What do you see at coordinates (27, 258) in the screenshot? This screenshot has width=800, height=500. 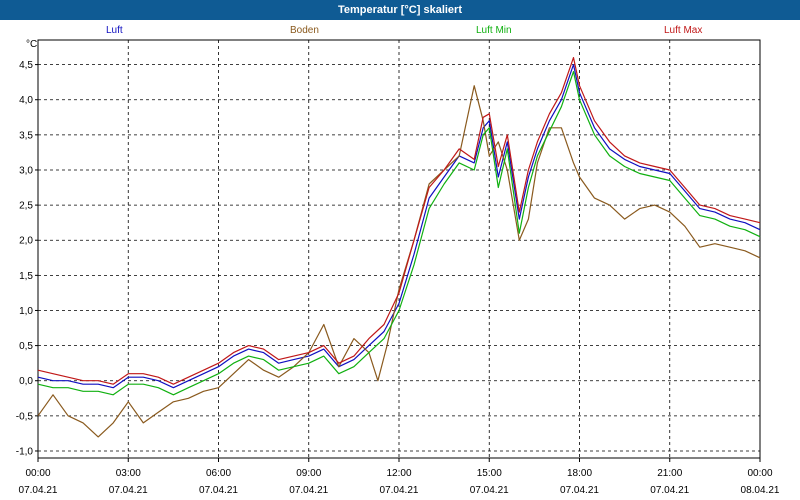 I see `y-axis: -1,0 -0,5 0,0 0,5 1,0 1,5 2,0 2,5 3,0 3,5 4,0 4,5` at bounding box center [27, 258].